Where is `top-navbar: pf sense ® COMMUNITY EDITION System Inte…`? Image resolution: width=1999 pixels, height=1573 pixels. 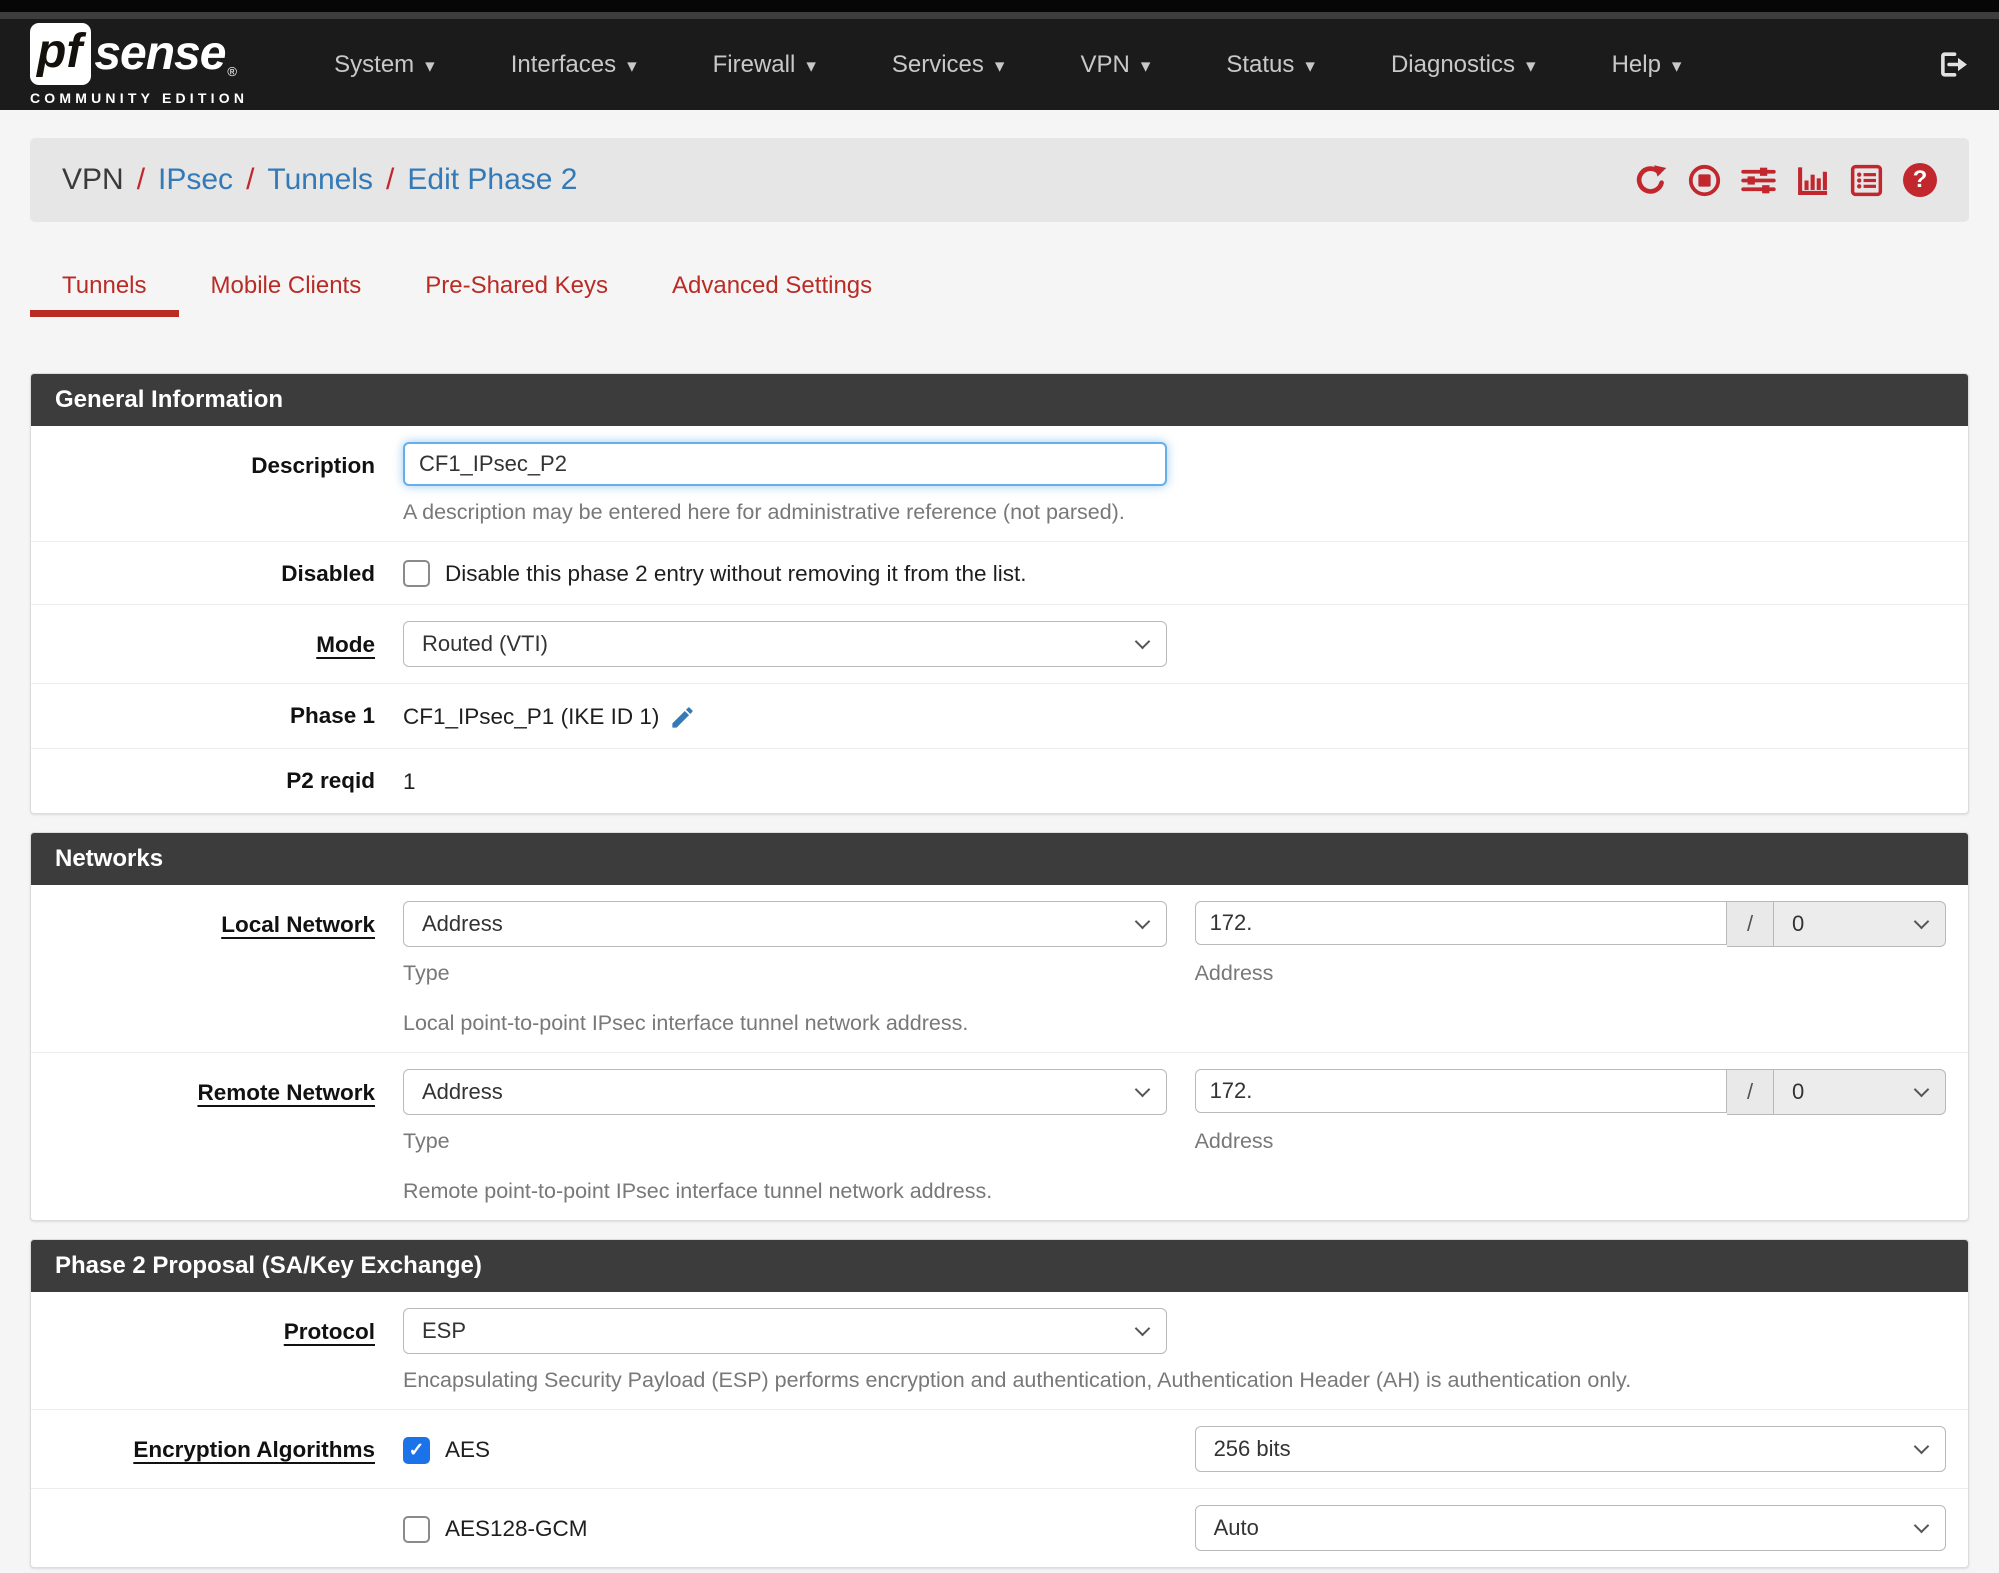
top-navbar: pf sense ® COMMUNITY EDITION System Inte… is located at coordinates (999, 64).